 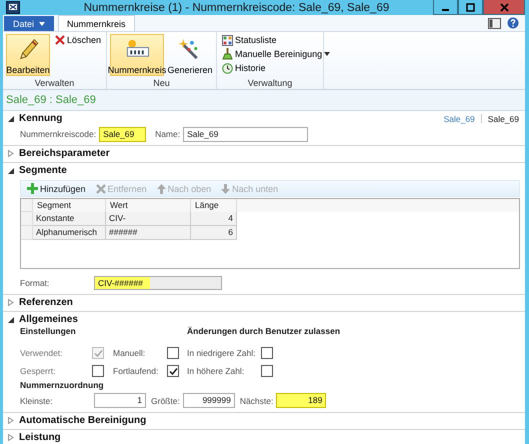 What do you see at coordinates (245, 134) in the screenshot?
I see `name-field: Sale_69` at bounding box center [245, 134].